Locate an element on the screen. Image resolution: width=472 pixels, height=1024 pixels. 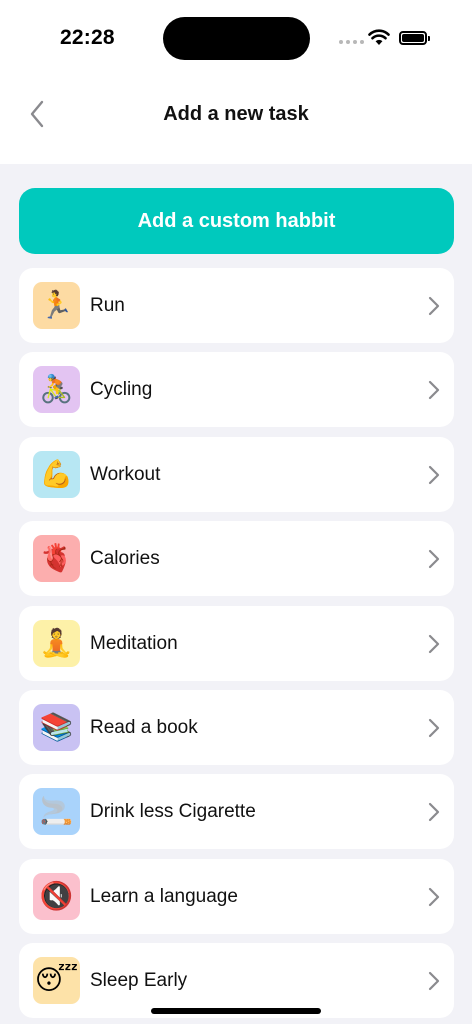
task-label: Read a book is located at coordinates (144, 727).